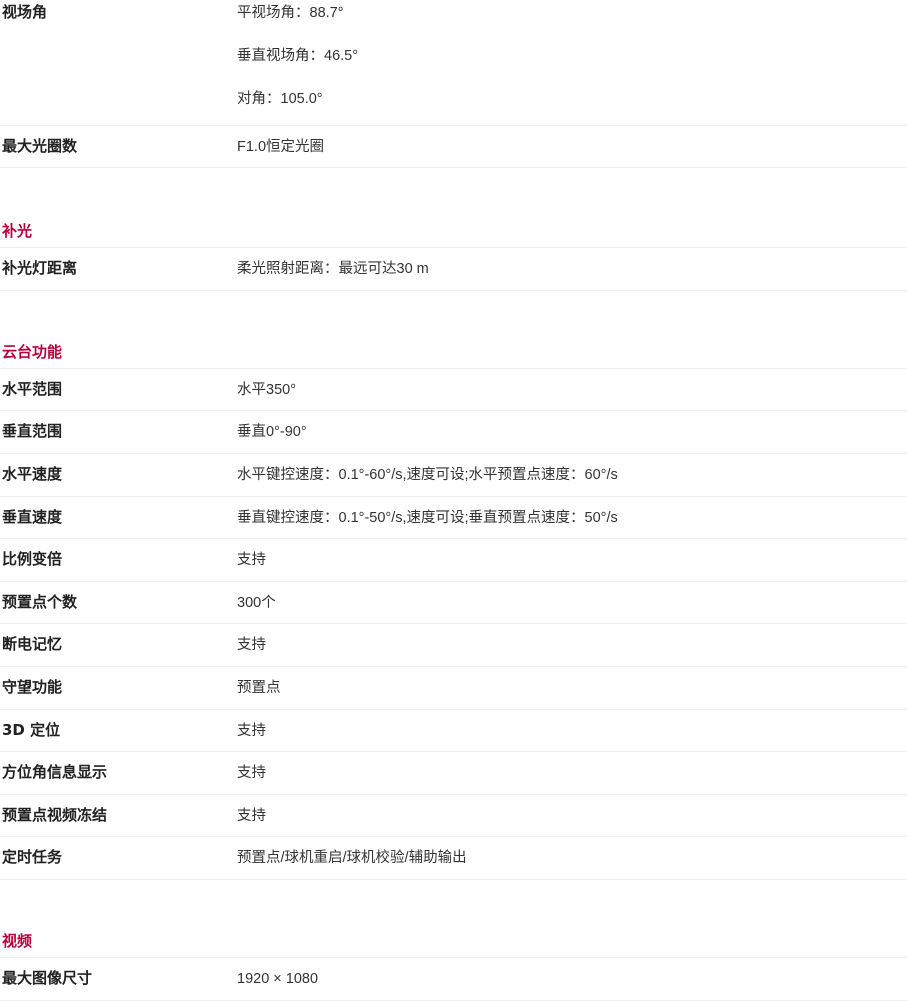 This screenshot has height=1001, width=907. Describe the element at coordinates (453, 939) in the screenshot. I see `section-title-video: 视频` at that location.